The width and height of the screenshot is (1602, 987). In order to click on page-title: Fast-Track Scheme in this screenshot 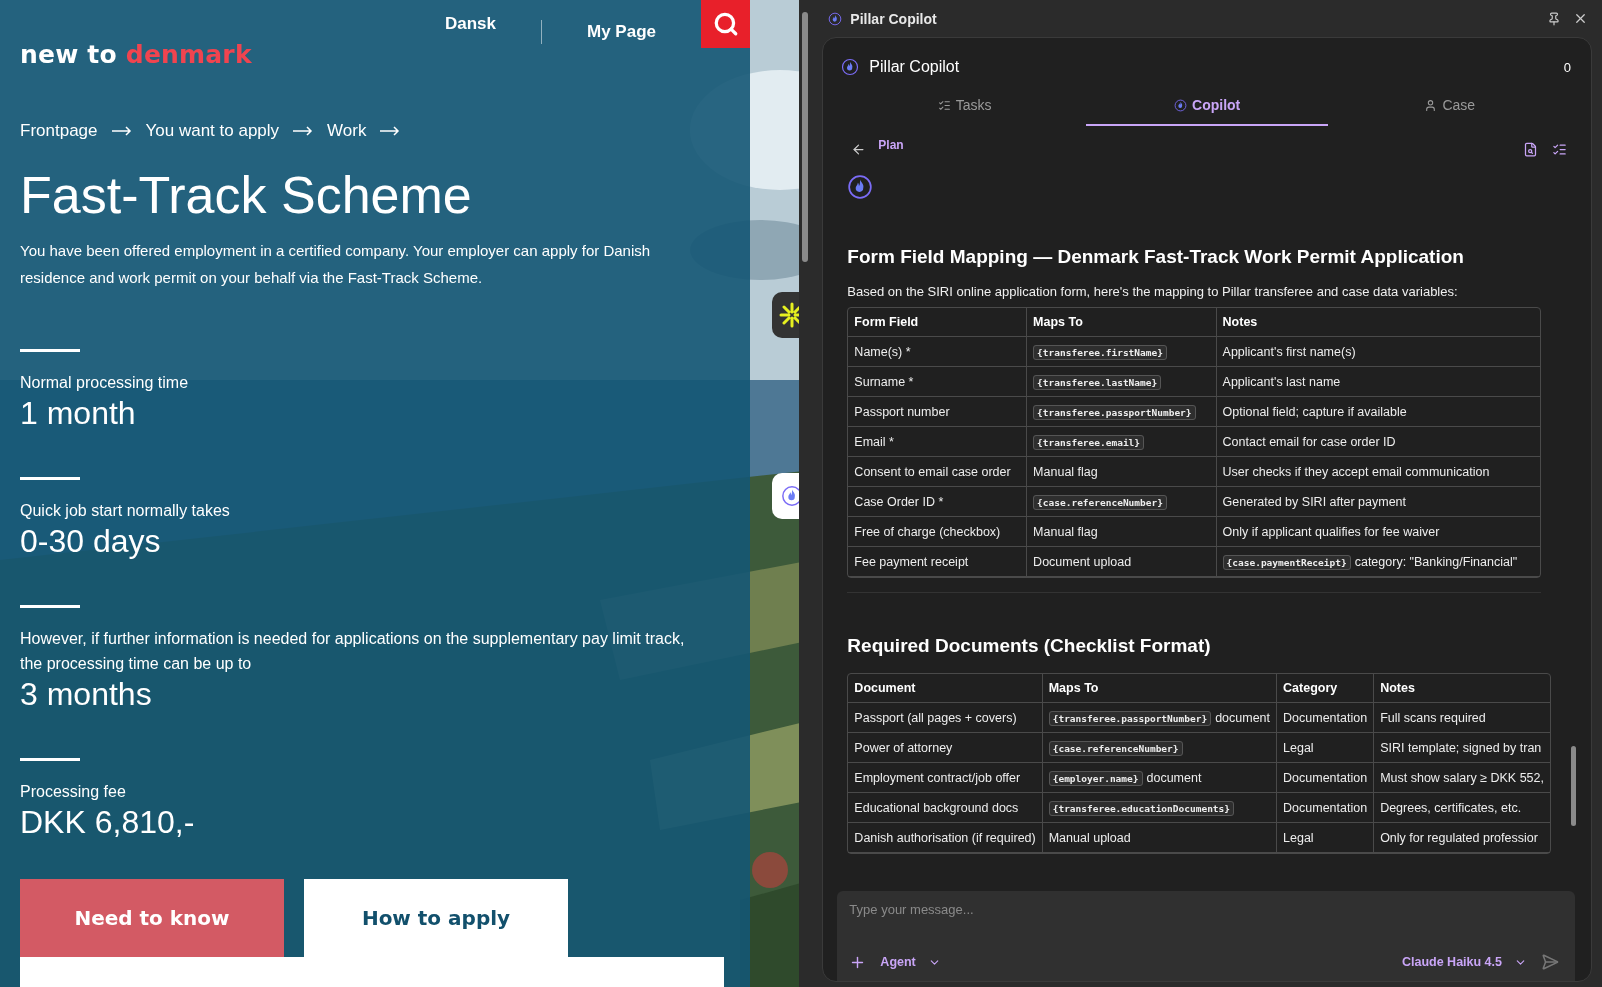, I will do `click(246, 195)`.